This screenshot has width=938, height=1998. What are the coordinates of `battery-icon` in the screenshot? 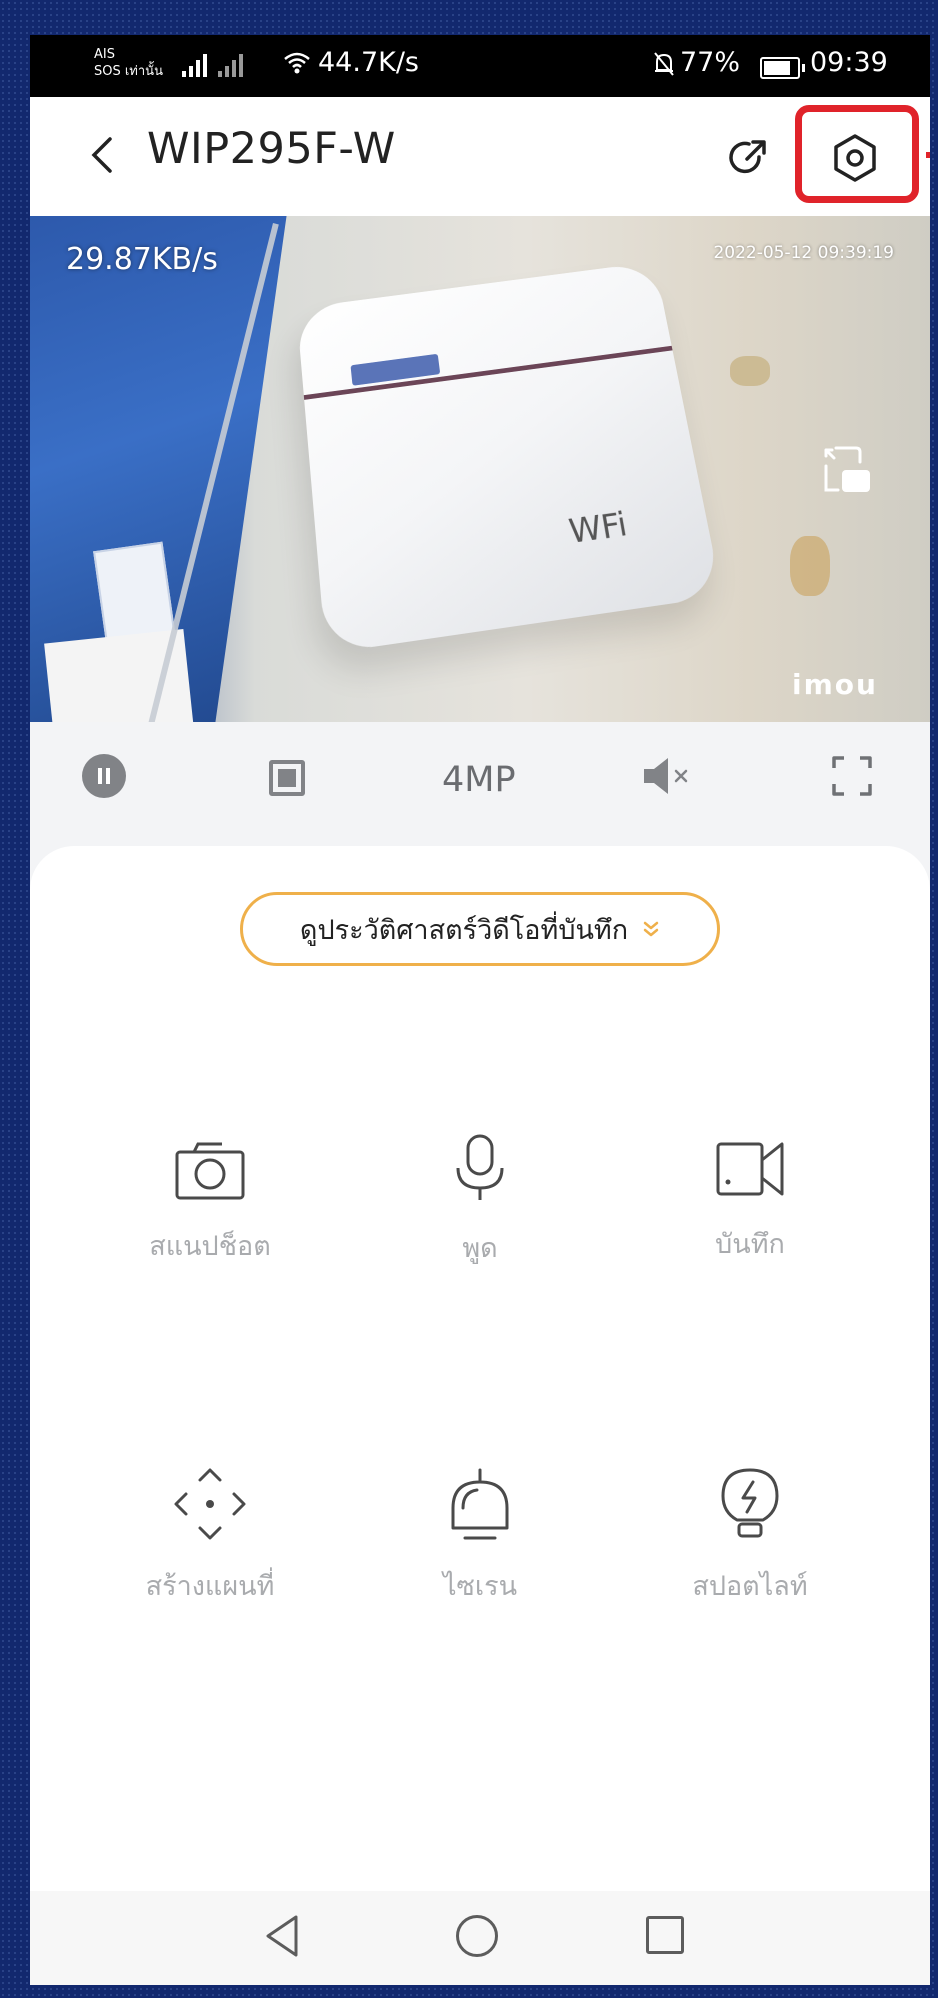 It's located at (782, 68).